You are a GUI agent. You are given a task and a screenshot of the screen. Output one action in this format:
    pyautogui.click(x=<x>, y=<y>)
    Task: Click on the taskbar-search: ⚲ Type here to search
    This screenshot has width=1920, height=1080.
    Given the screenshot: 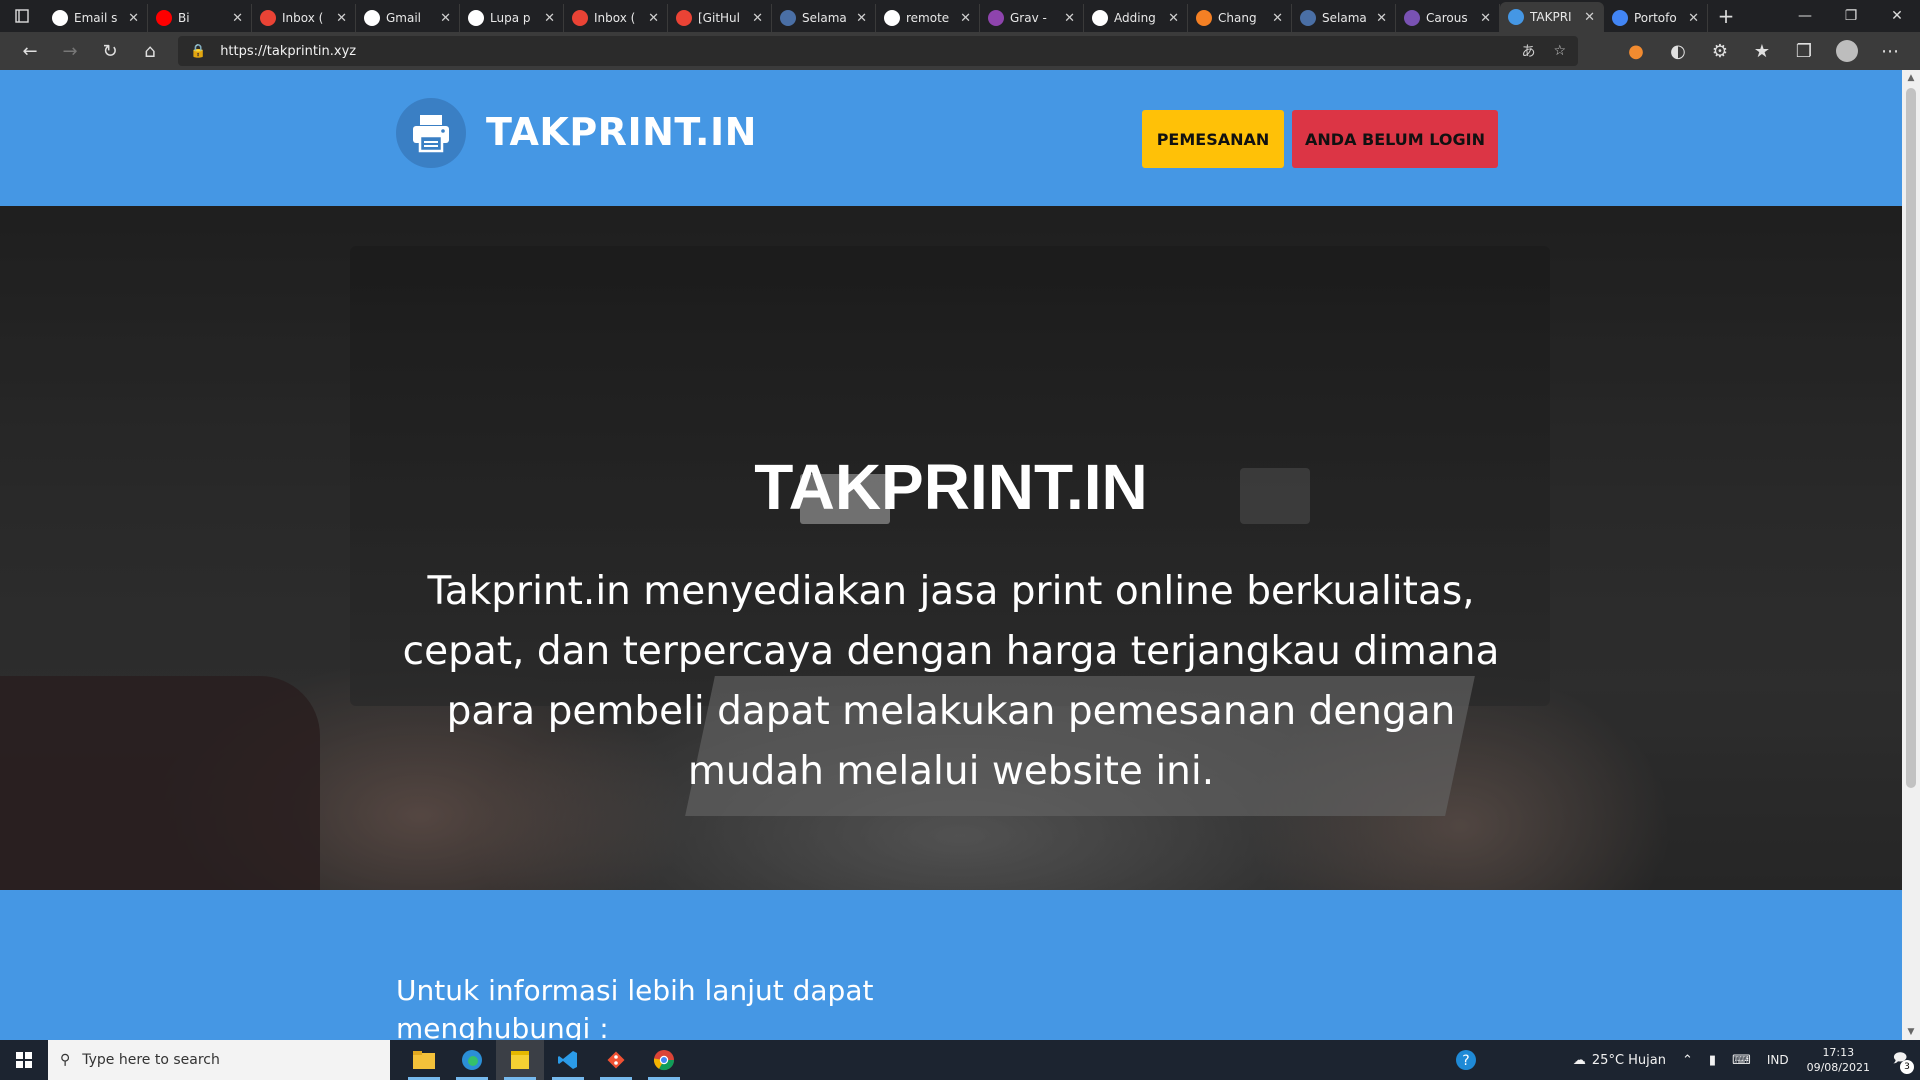 What is the action you would take?
    pyautogui.click(x=219, y=1060)
    